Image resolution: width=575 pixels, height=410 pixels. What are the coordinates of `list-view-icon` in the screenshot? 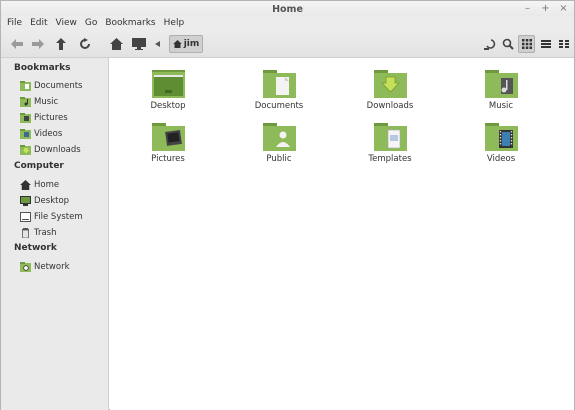 It's located at (545, 44).